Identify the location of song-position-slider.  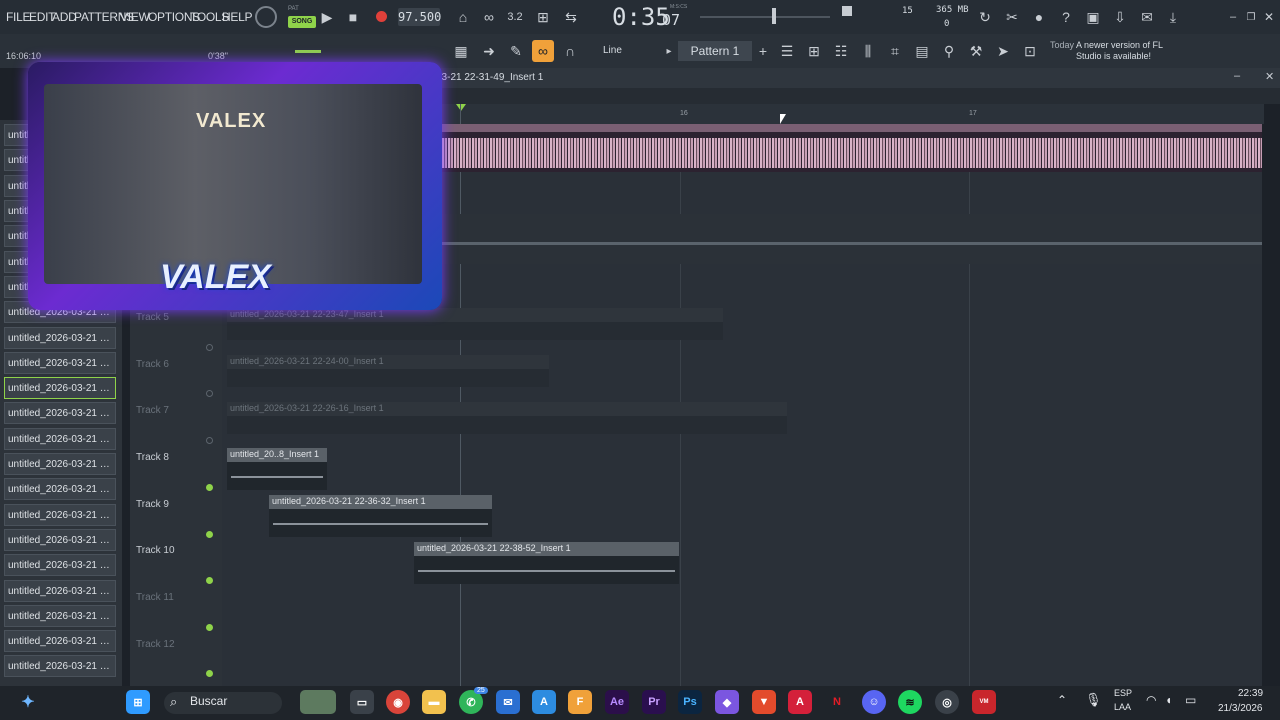
(765, 17).